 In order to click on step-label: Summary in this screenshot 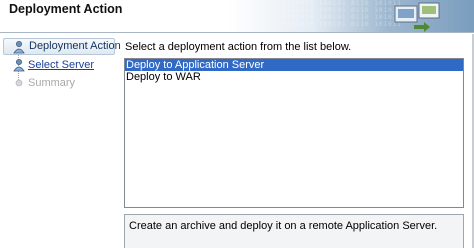, I will do `click(52, 83)`.